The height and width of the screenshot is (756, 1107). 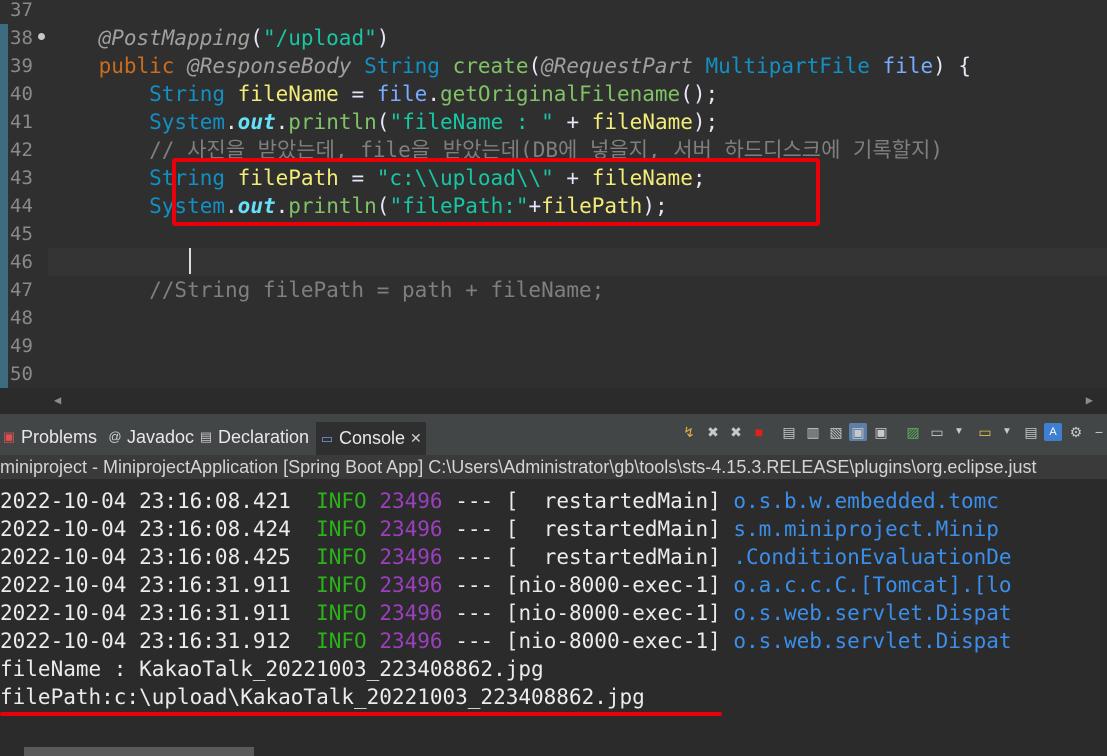 I want to click on code-token: "/upload", so click(x=319, y=38).